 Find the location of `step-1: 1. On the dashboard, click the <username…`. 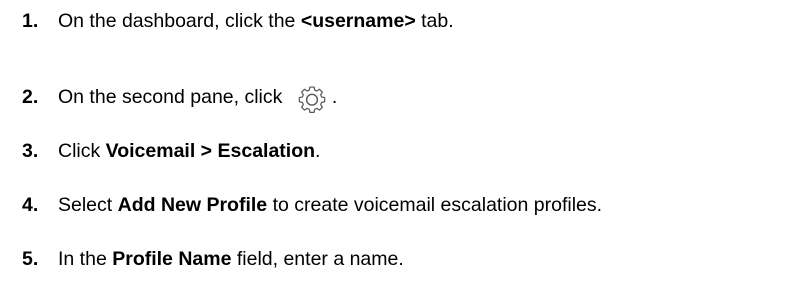

step-1: 1. On the dashboard, click the <username… is located at coordinates (238, 21).